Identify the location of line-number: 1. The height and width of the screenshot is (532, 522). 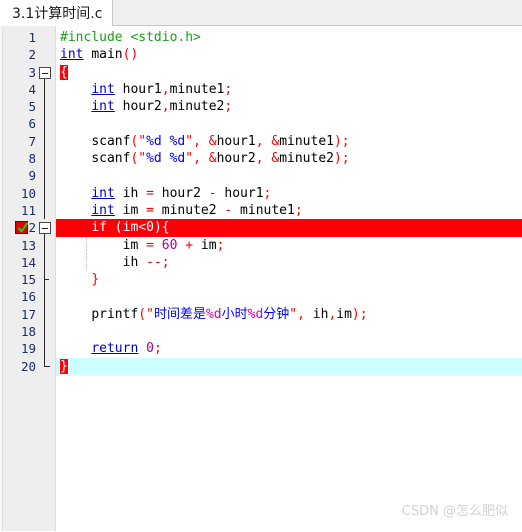
(32, 37).